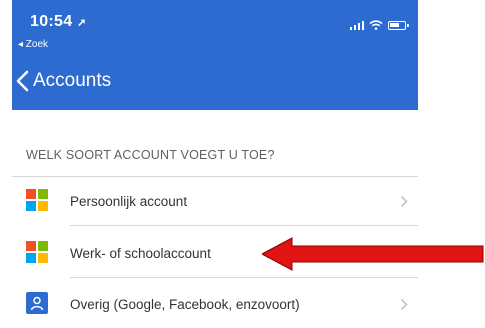 This screenshot has height=328, width=485. I want to click on accounts-back-label: Accounts, so click(72, 80).